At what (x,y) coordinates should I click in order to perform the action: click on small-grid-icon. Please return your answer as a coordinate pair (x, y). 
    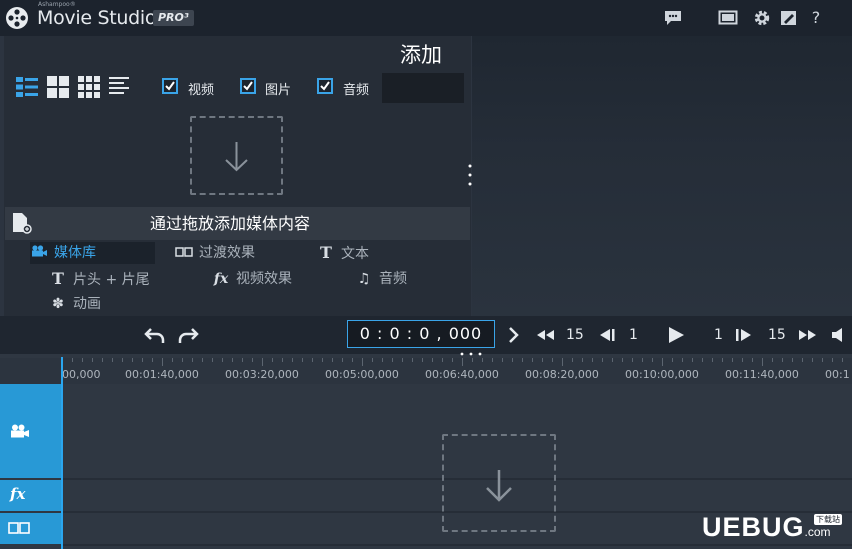
    Looking at the image, I should click on (89, 87).